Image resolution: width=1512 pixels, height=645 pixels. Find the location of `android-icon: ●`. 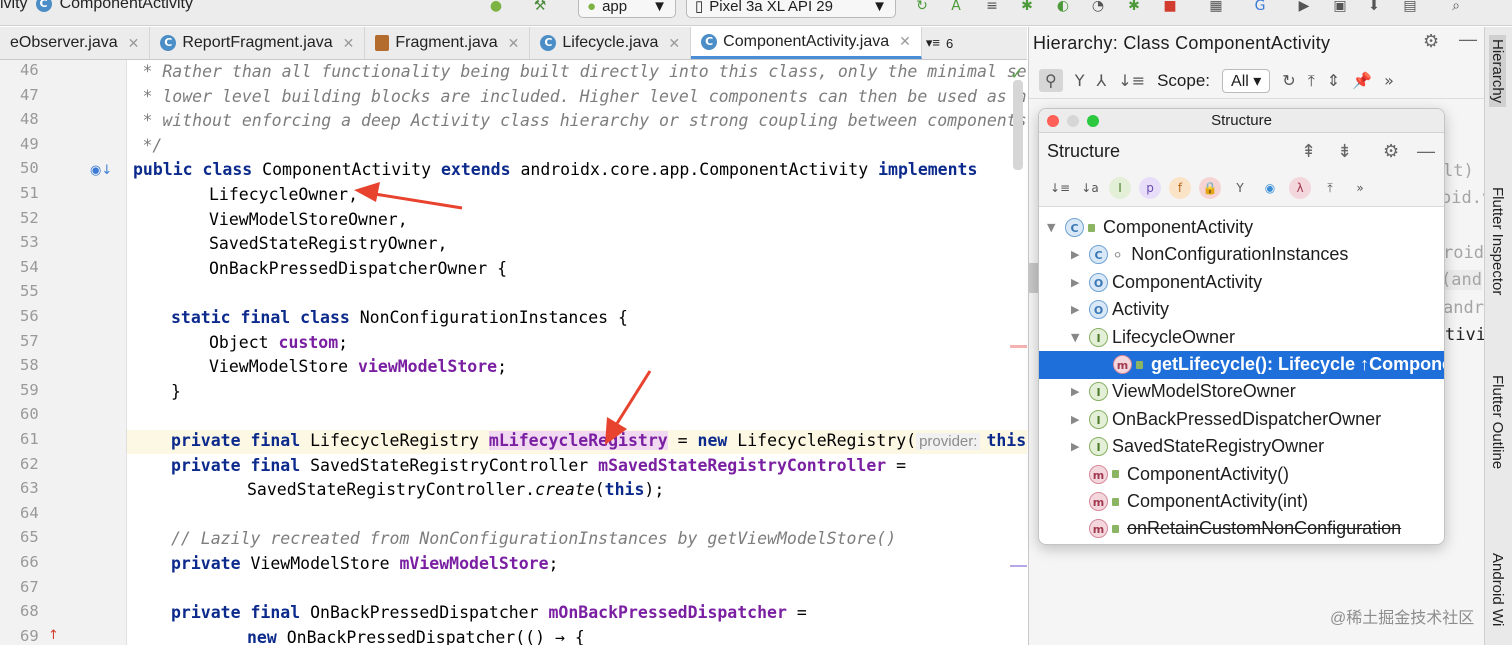

android-icon: ● is located at coordinates (496, 7).